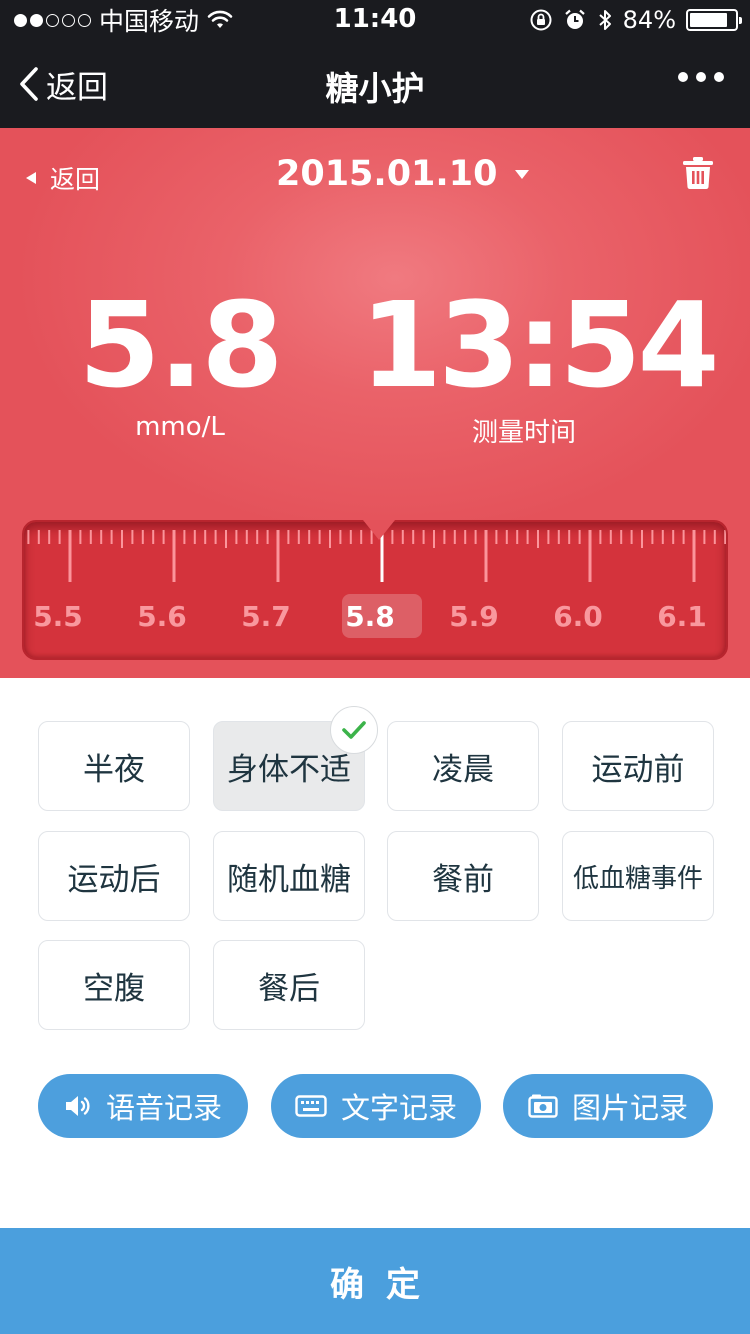  What do you see at coordinates (638, 766) in the screenshot?
I see `tag-option: 运动前` at bounding box center [638, 766].